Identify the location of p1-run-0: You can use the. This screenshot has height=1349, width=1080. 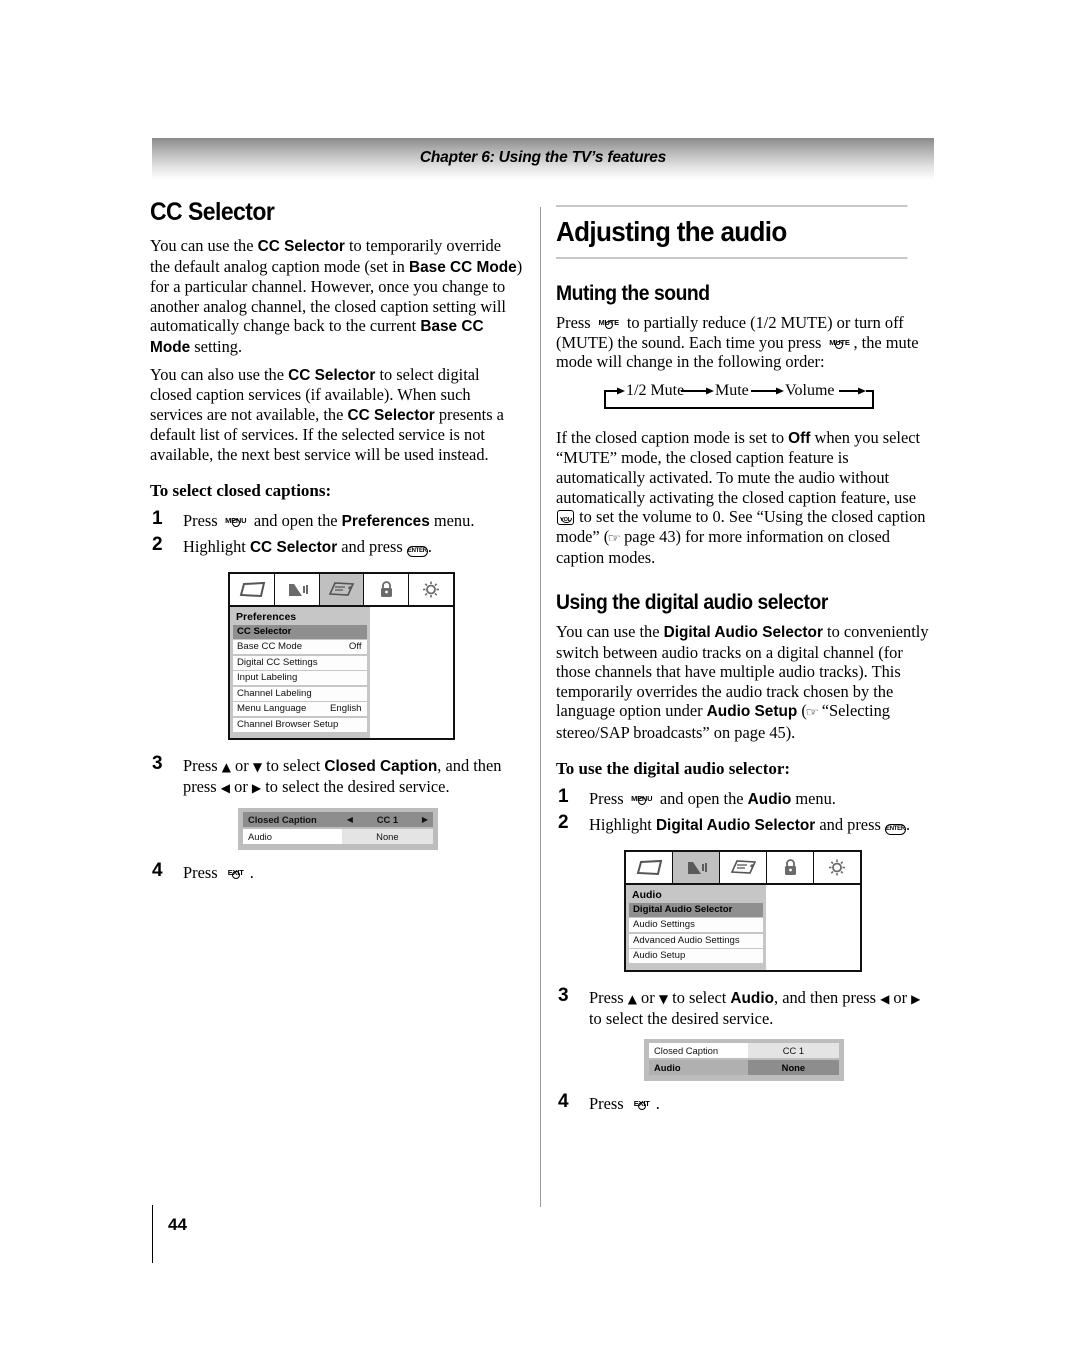
(204, 245).